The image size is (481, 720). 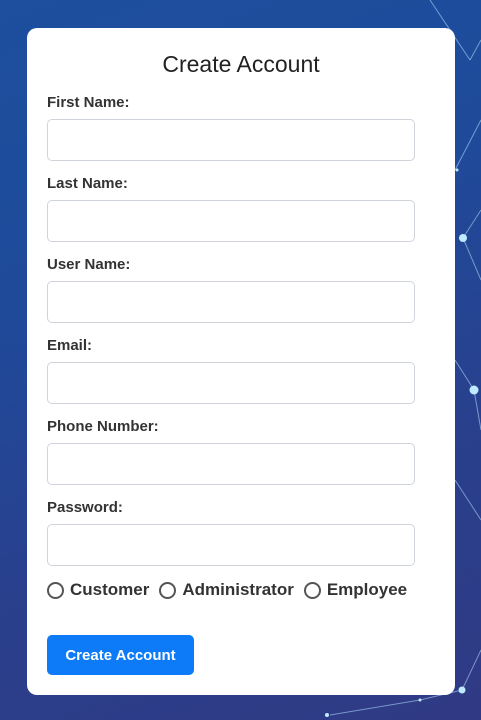 I want to click on password-group: Password:, so click(x=241, y=532).